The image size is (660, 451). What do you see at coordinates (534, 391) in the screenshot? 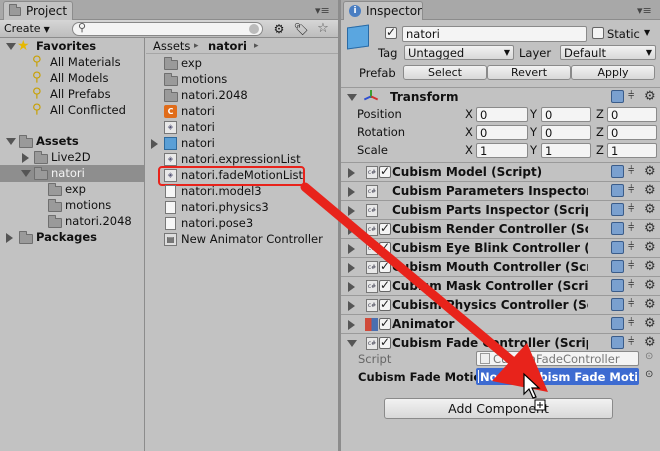
I see `mouse-cursor-icon` at bounding box center [534, 391].